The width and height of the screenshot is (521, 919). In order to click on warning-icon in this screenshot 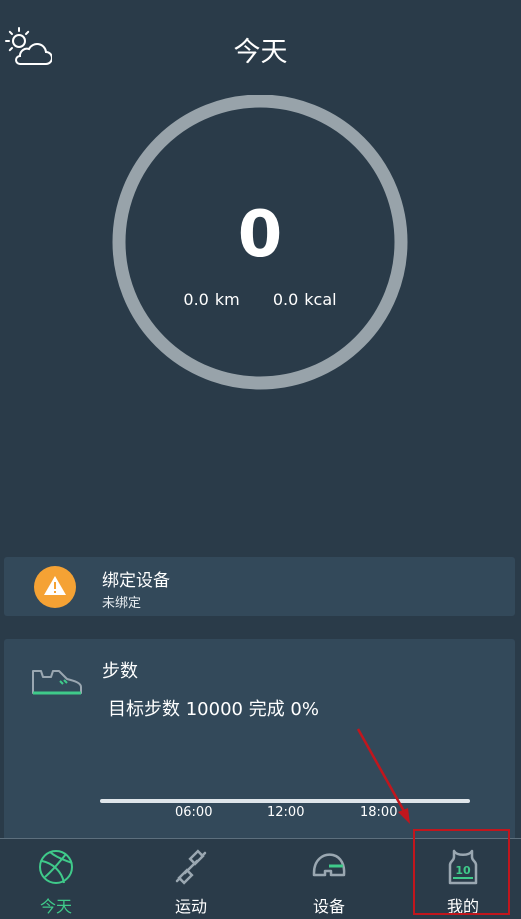, I will do `click(55, 587)`.